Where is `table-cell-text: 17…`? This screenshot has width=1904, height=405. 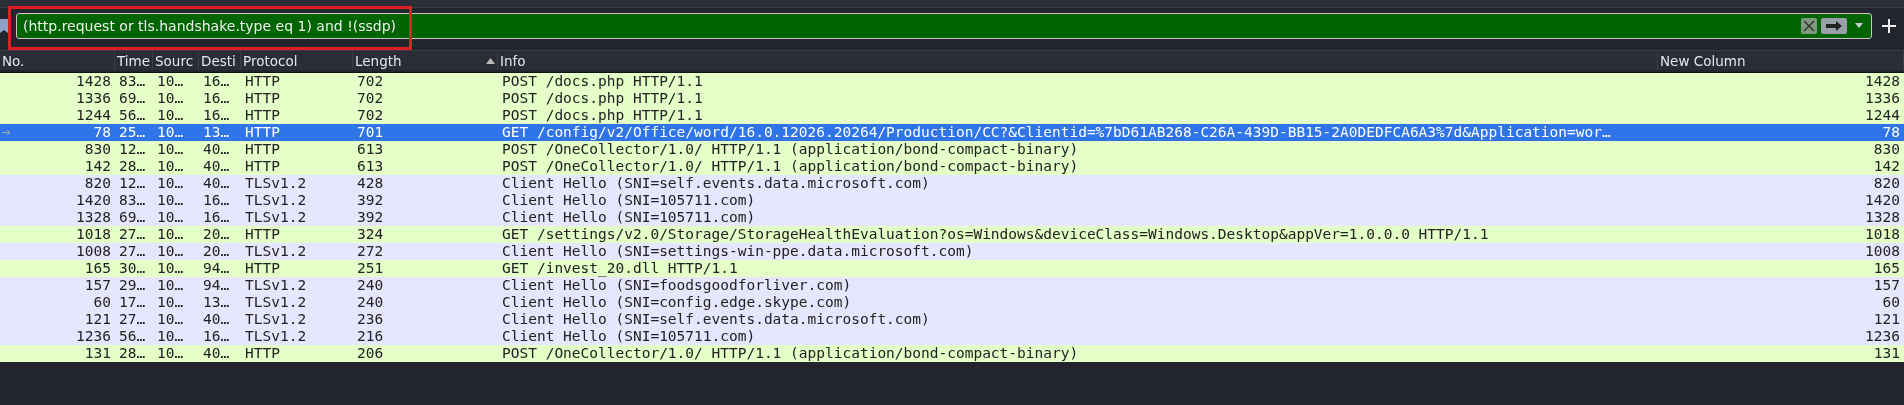 table-cell-text: 17… is located at coordinates (132, 302).